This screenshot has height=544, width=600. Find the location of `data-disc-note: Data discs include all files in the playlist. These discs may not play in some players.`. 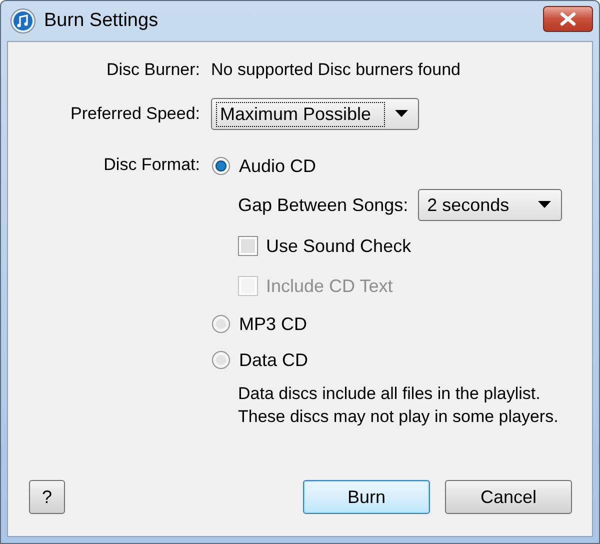

data-disc-note: Data discs include all files in the playlist. These discs may not play in some players. is located at coordinates (399, 405).